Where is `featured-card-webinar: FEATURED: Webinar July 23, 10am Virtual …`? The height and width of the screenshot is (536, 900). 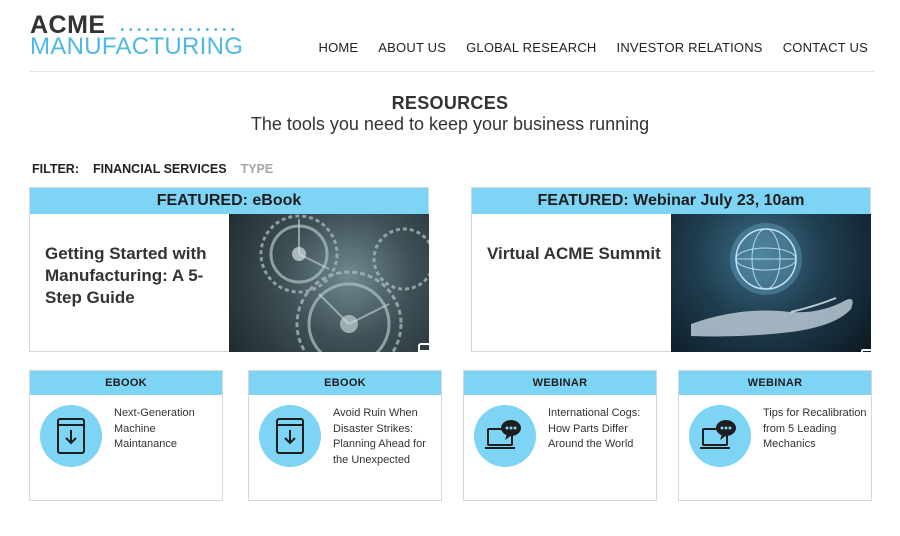
featured-card-webinar: FEATURED: Webinar July 23, 10am Virtual … is located at coordinates (671, 269).